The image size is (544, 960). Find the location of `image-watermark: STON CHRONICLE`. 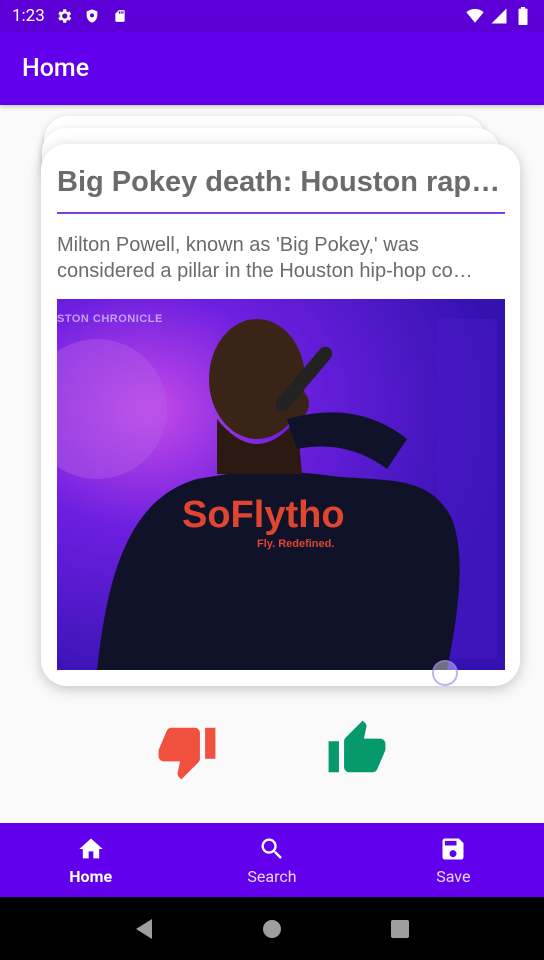

image-watermark: STON CHRONICLE is located at coordinates (110, 319).